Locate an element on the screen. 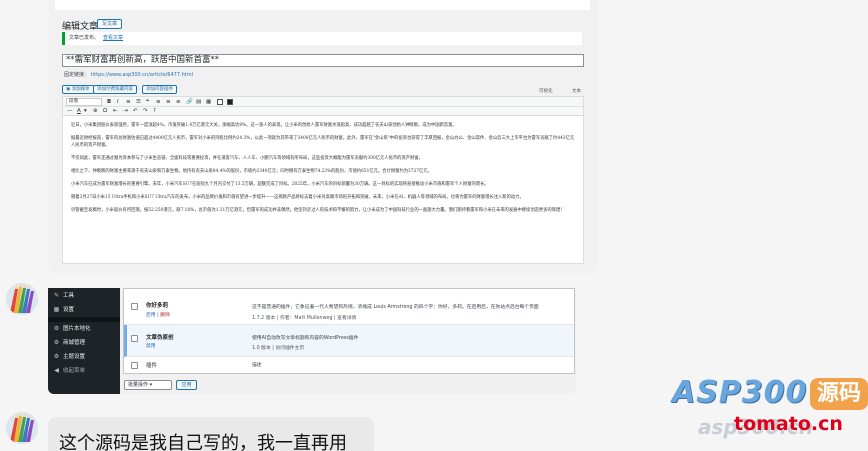  bold-icon: B is located at coordinates (109, 102).